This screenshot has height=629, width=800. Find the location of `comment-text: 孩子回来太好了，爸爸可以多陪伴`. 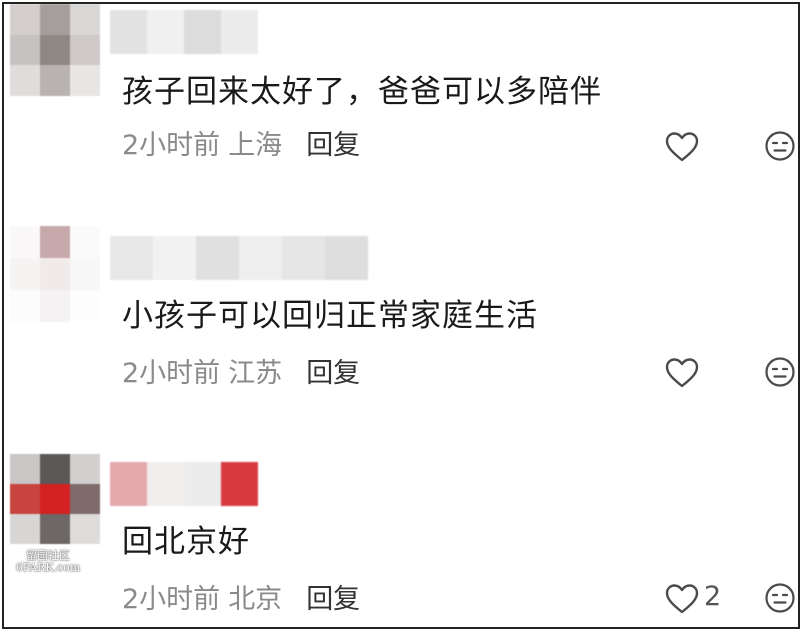

comment-text: 孩子回来太好了，爸爸可以多陪伴 is located at coordinates (362, 92).